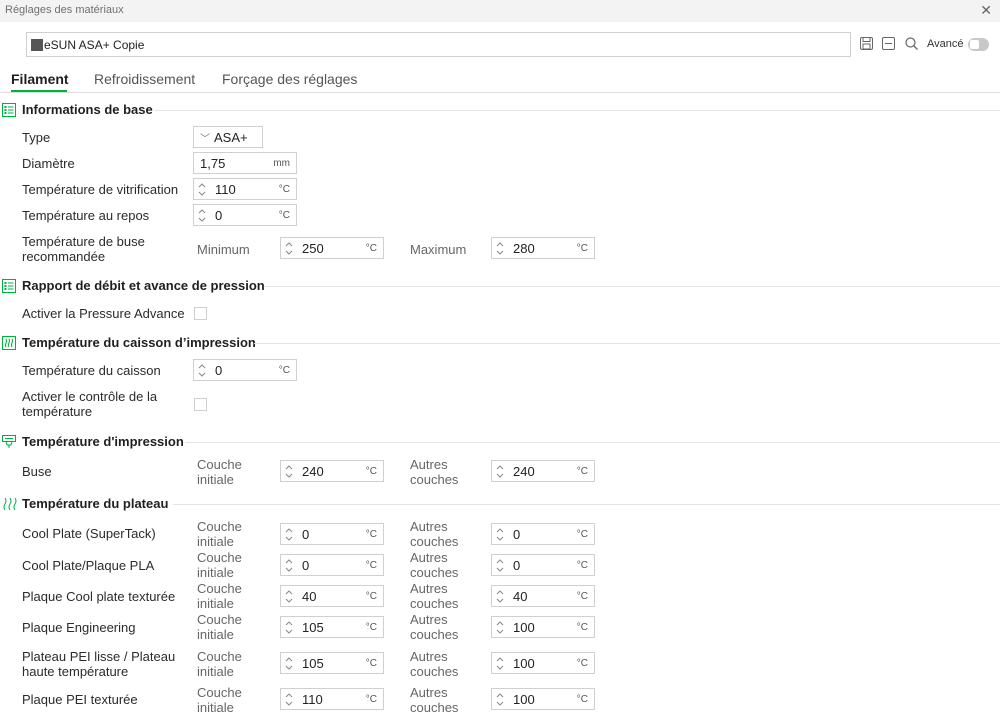  I want to click on section-divider, so click(592, 442).